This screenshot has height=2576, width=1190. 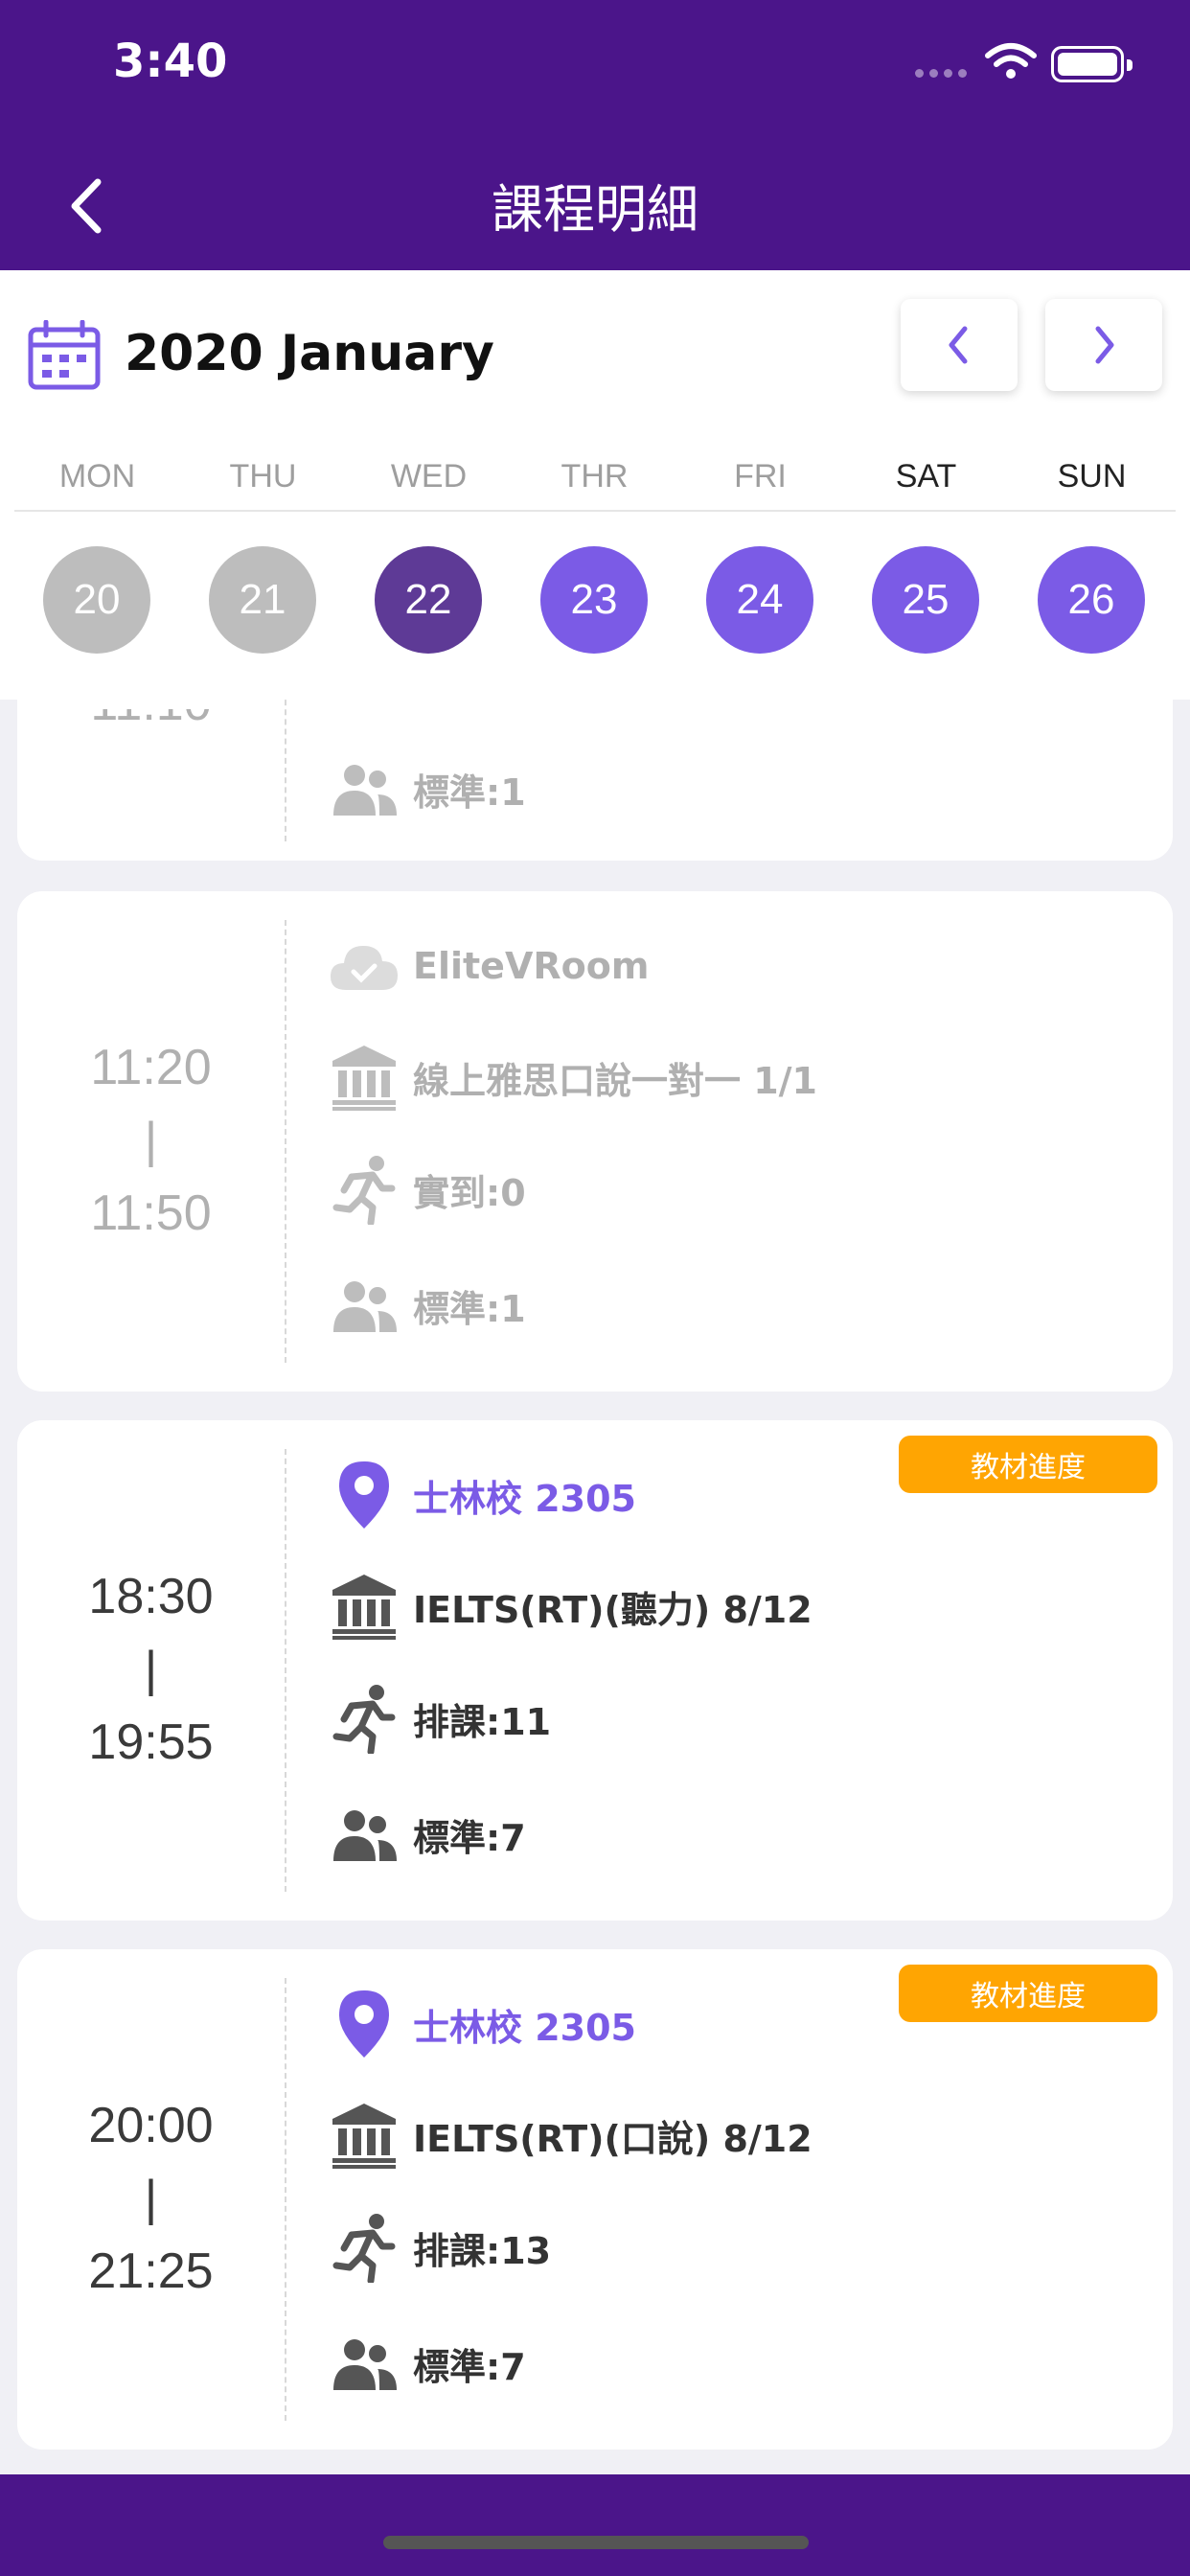 I want to click on start-time: 18:30, so click(x=151, y=1596).